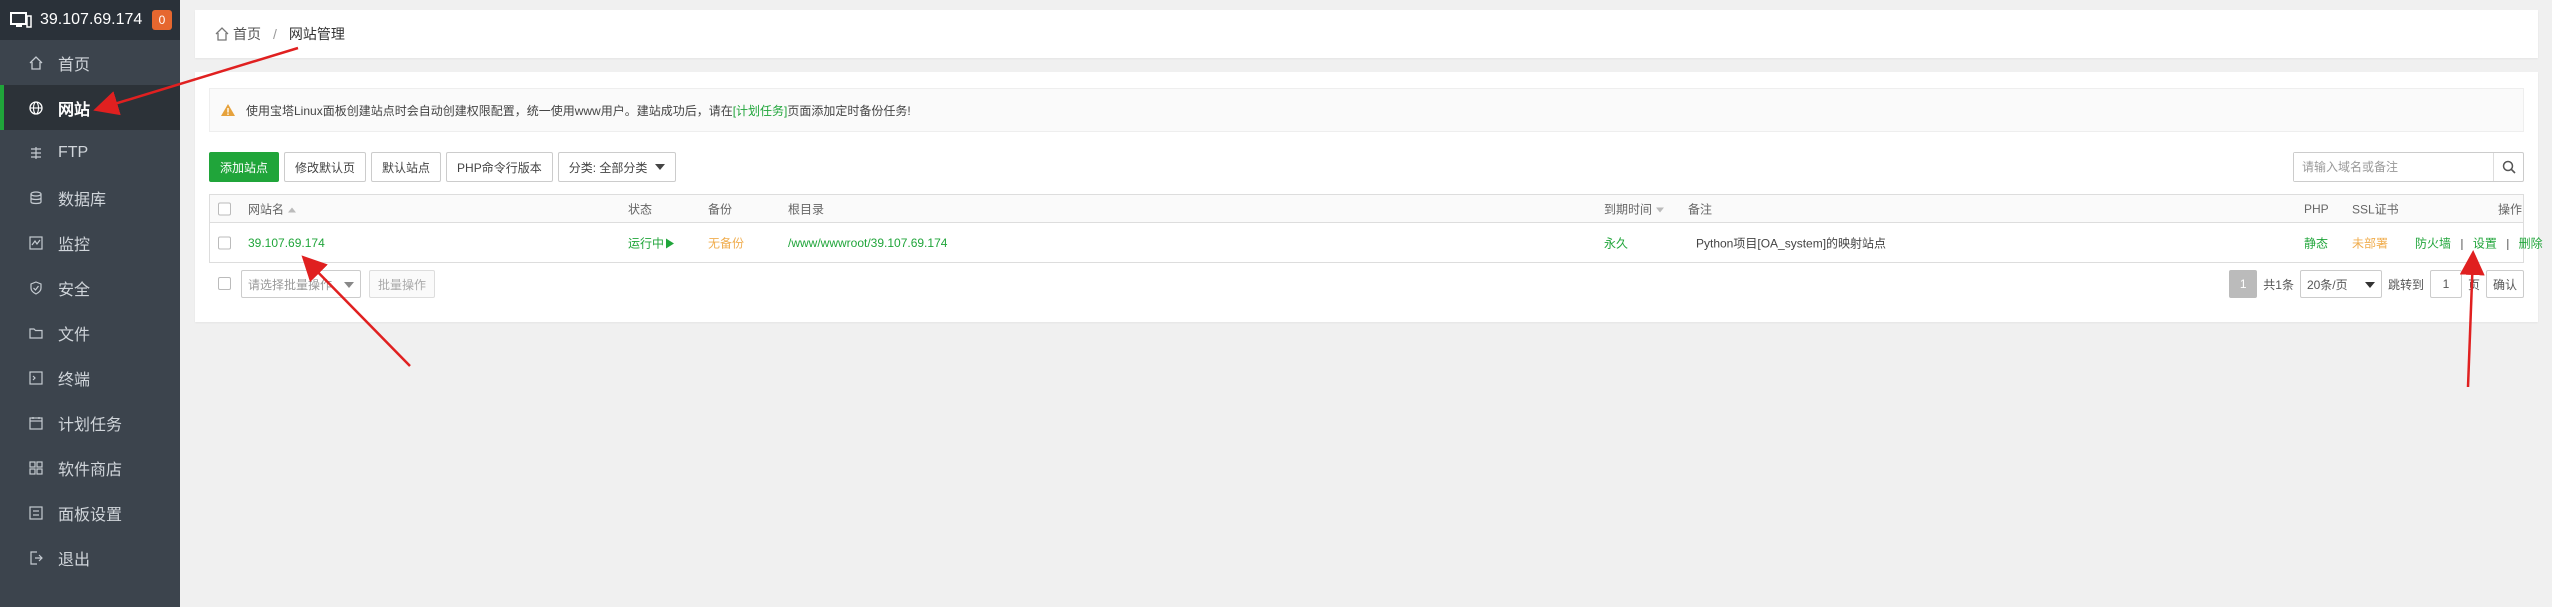  Describe the element at coordinates (2510, 209) in the screenshot. I see `col-actions-header: 操作` at that location.